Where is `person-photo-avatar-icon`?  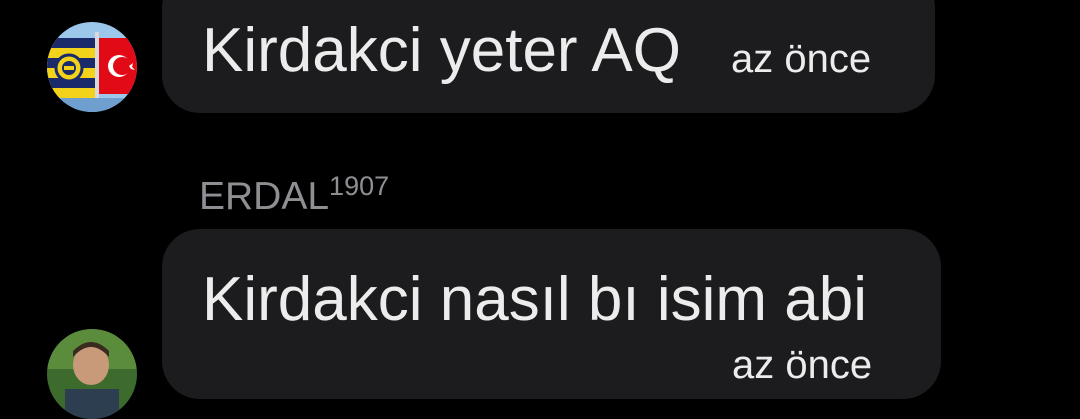
person-photo-avatar-icon is located at coordinates (92, 374).